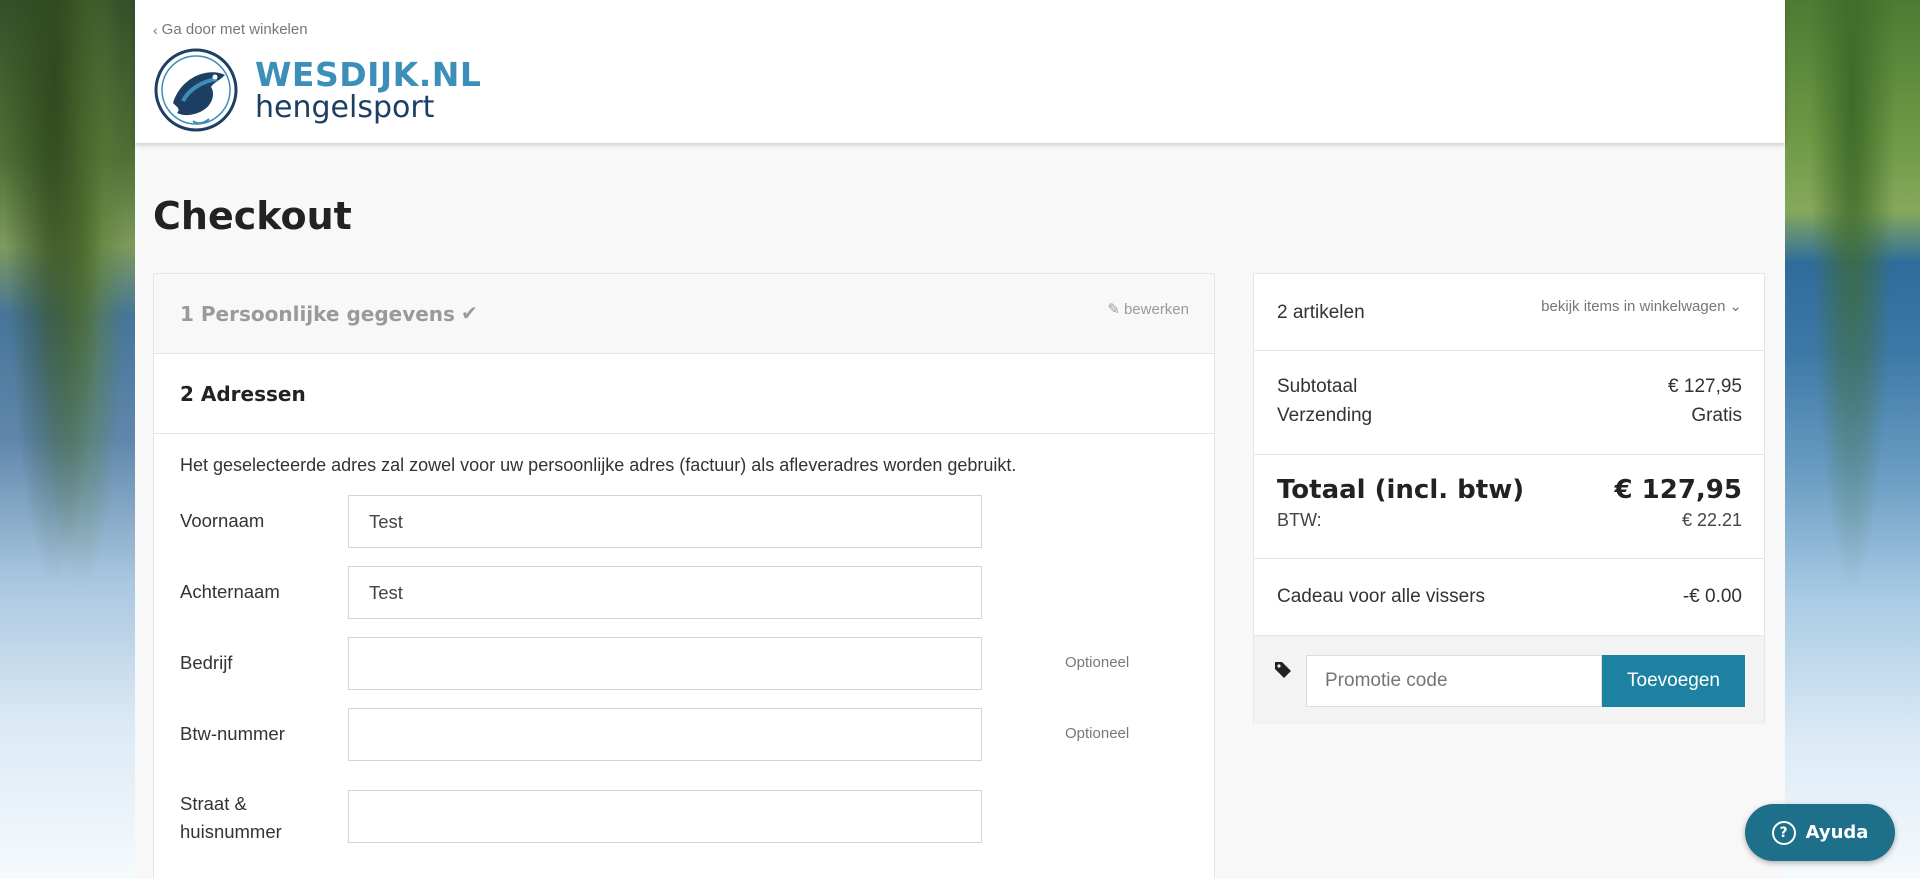  What do you see at coordinates (206, 662) in the screenshot?
I see `bedrijf-label: Bedrijf` at bounding box center [206, 662].